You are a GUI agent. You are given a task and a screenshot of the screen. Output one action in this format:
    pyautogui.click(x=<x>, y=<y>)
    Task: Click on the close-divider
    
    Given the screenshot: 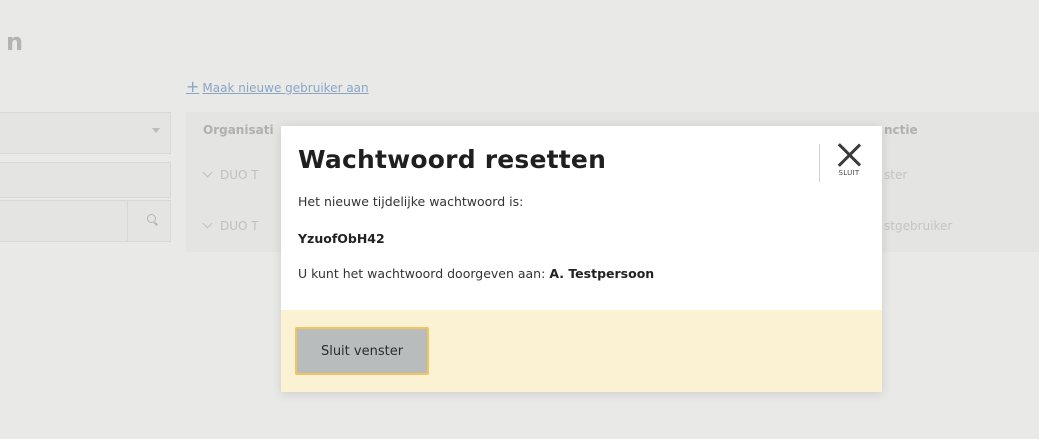 What is the action you would take?
    pyautogui.click(x=819, y=163)
    